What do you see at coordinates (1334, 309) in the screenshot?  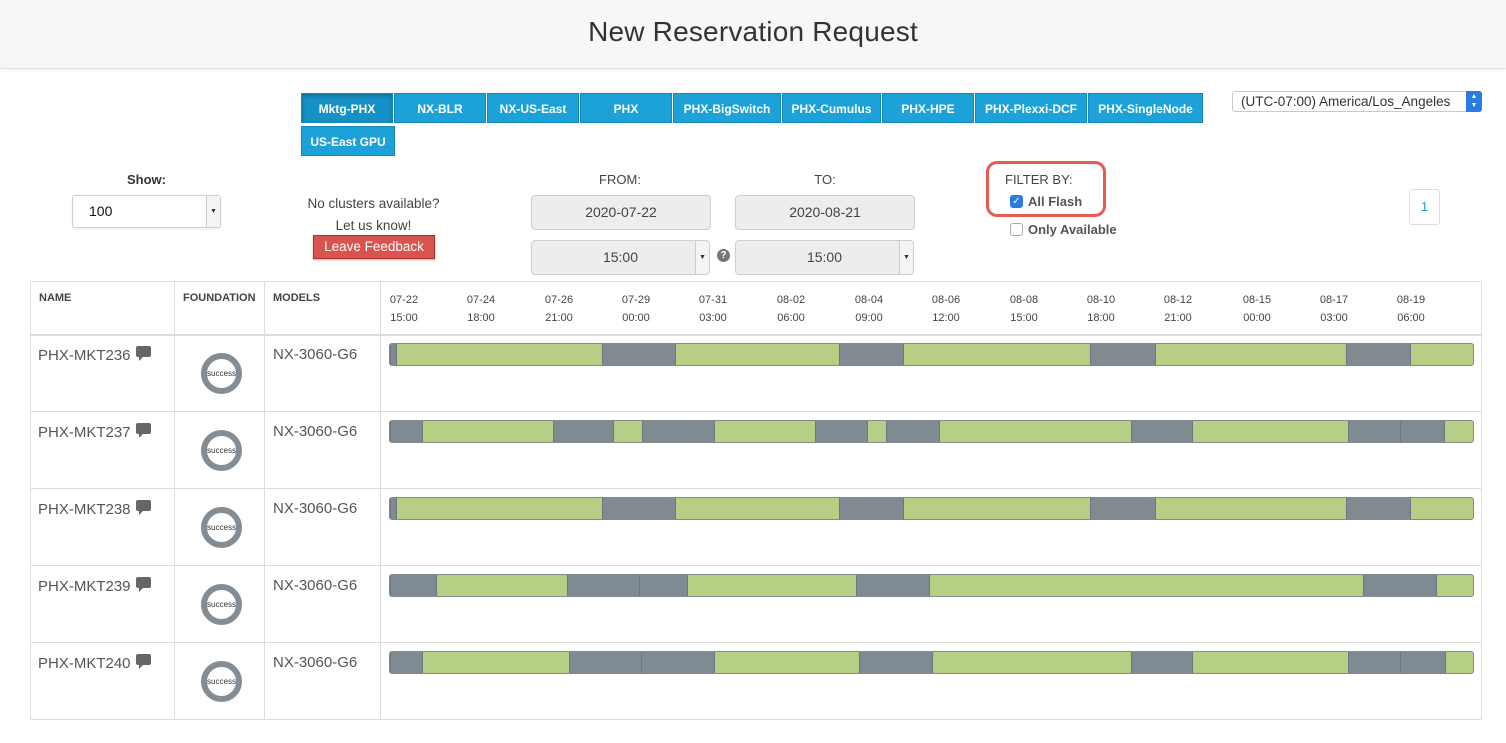 I see `timeline-tick: 08-17 03:00` at bounding box center [1334, 309].